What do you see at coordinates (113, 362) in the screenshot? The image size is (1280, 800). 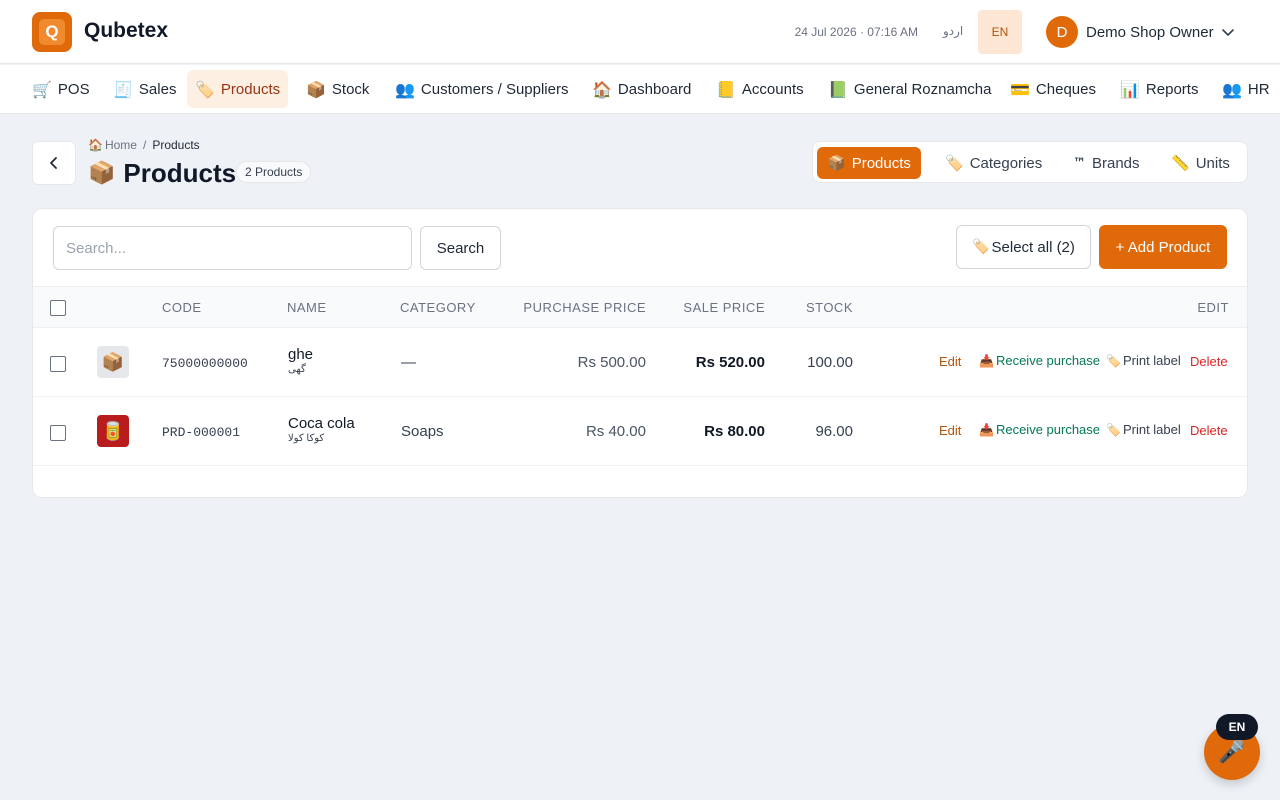 I see `package-icon: 📦` at bounding box center [113, 362].